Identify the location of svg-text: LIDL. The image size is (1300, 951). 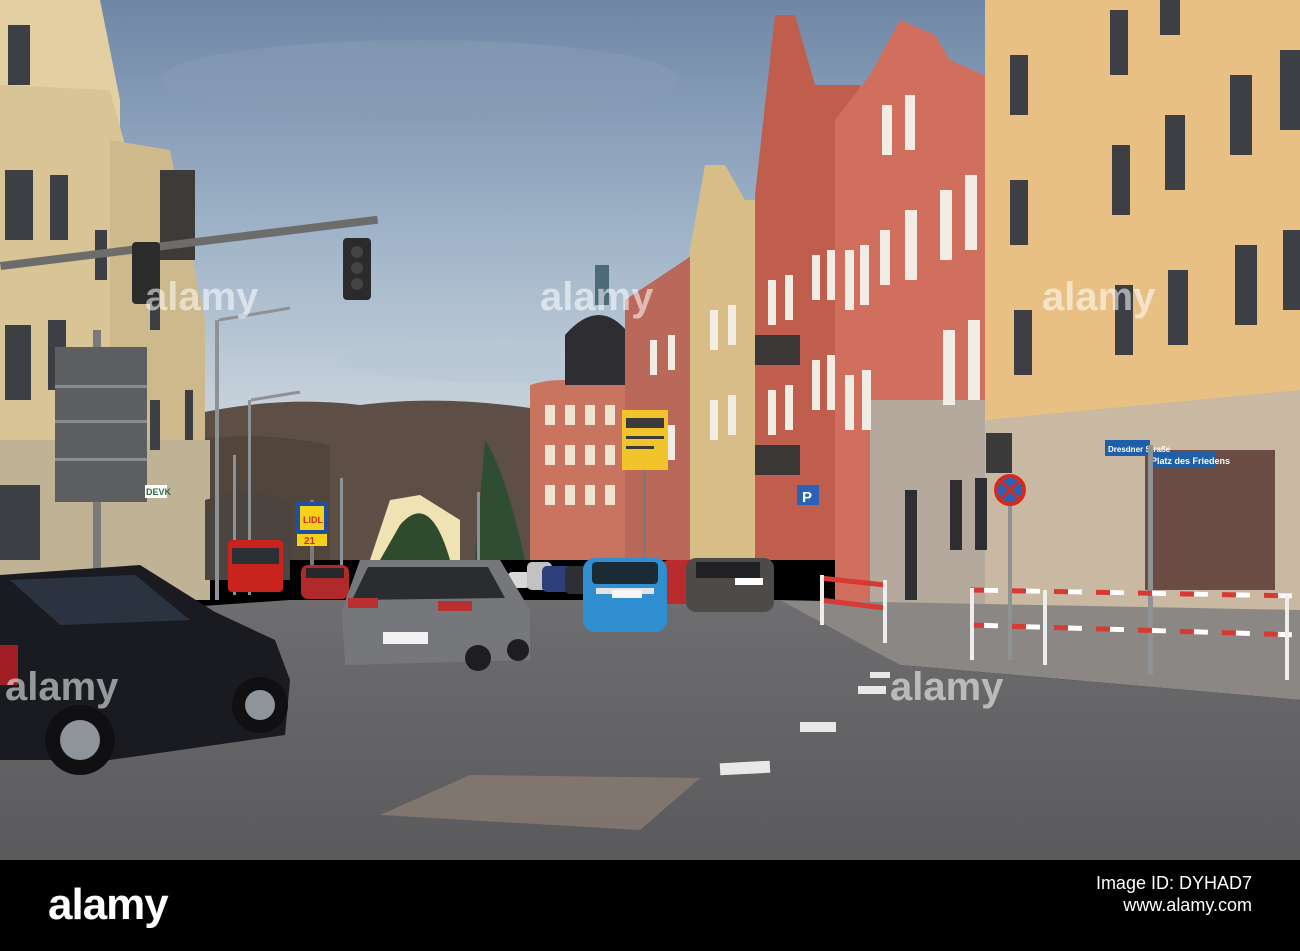
(313, 520).